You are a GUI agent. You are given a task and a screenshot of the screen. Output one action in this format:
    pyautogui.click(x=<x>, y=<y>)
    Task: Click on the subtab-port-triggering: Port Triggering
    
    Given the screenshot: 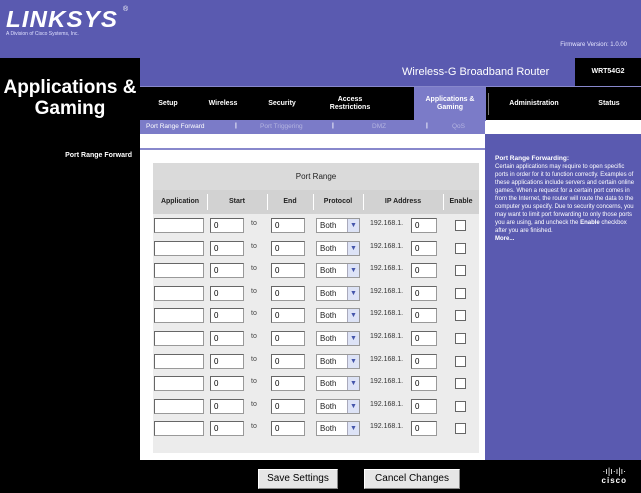 What is the action you would take?
    pyautogui.click(x=281, y=126)
    